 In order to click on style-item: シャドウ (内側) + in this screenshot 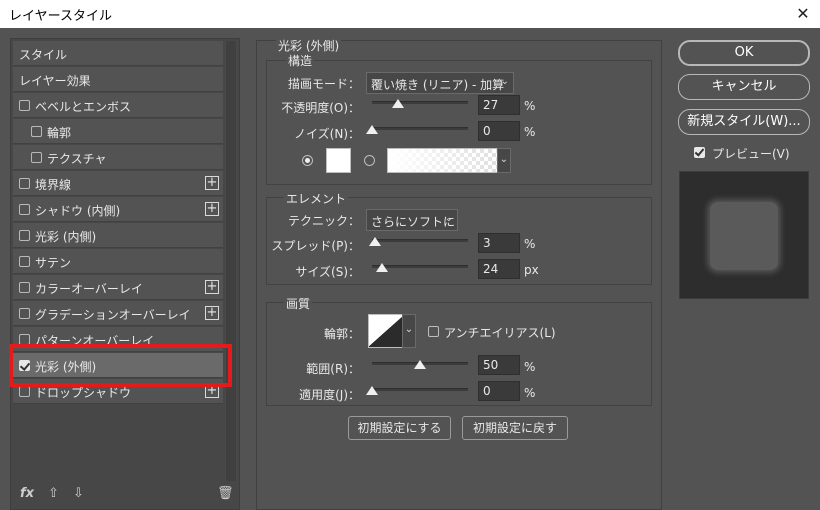, I will do `click(118, 209)`.